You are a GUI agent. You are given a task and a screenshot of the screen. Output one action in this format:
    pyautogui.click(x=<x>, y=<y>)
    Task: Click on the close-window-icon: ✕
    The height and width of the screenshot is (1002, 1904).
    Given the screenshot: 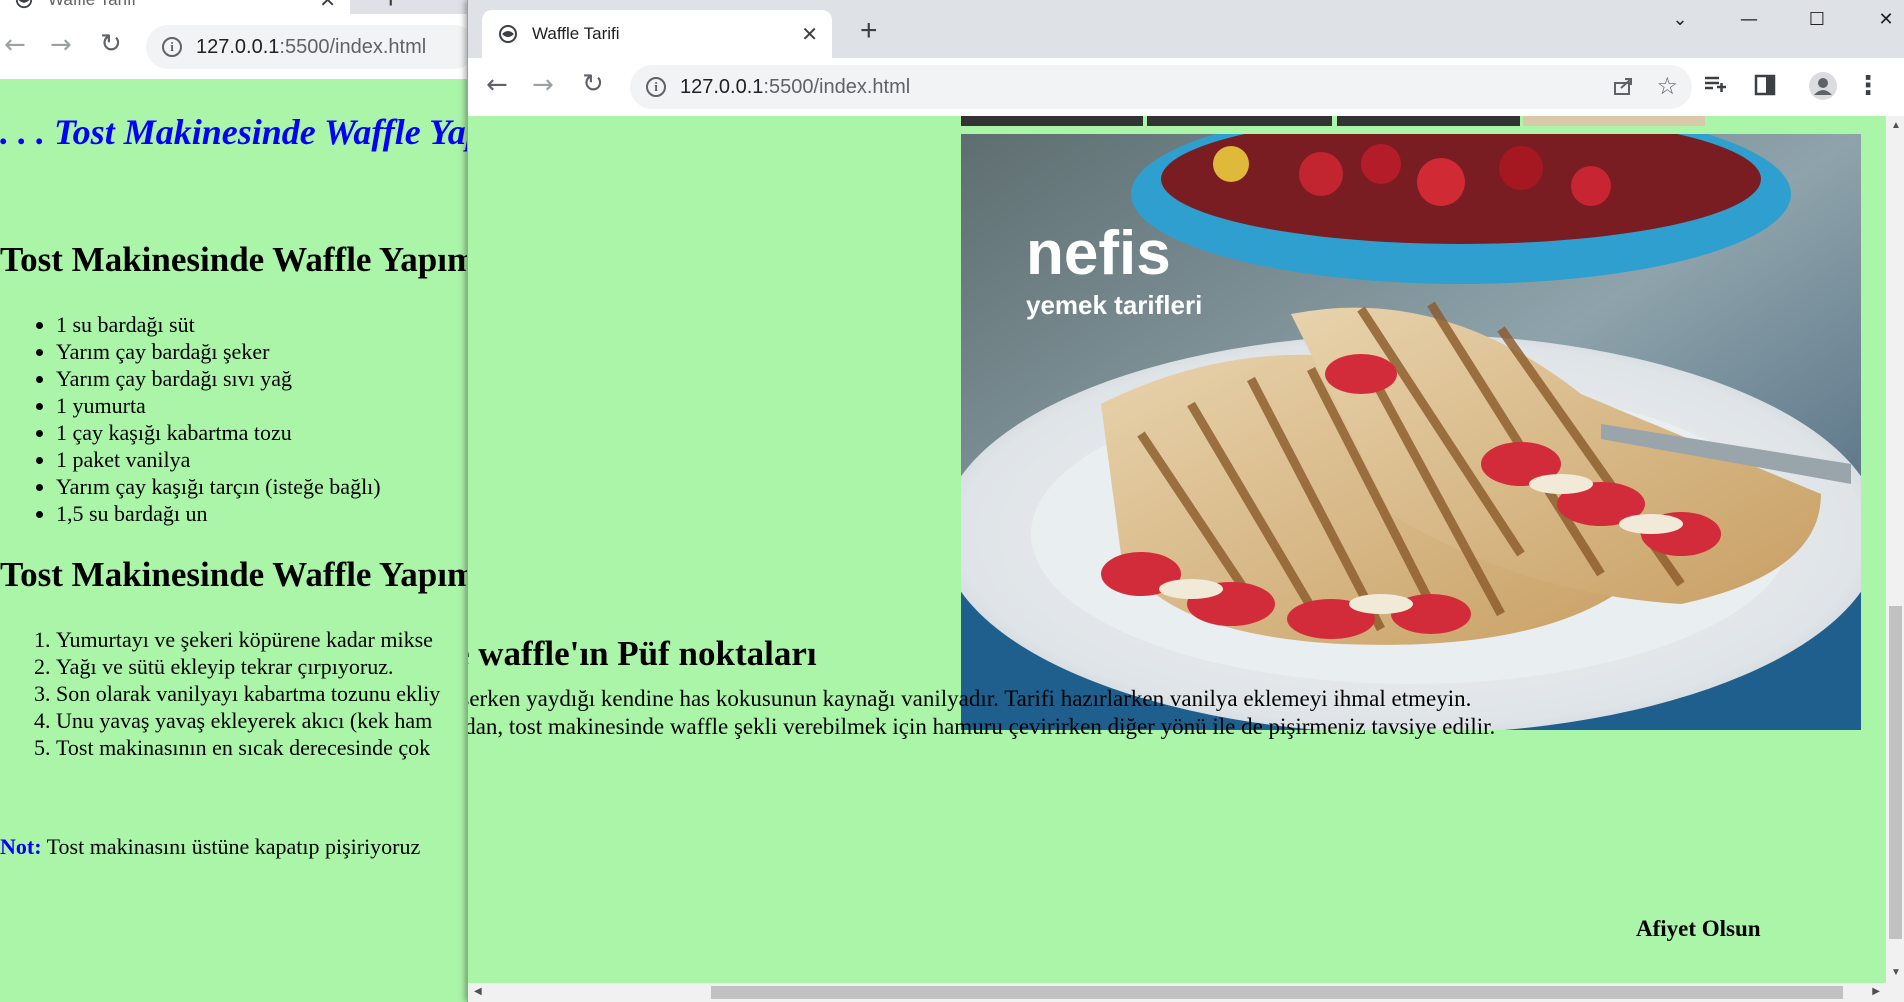 What is the action you would take?
    pyautogui.click(x=1879, y=19)
    